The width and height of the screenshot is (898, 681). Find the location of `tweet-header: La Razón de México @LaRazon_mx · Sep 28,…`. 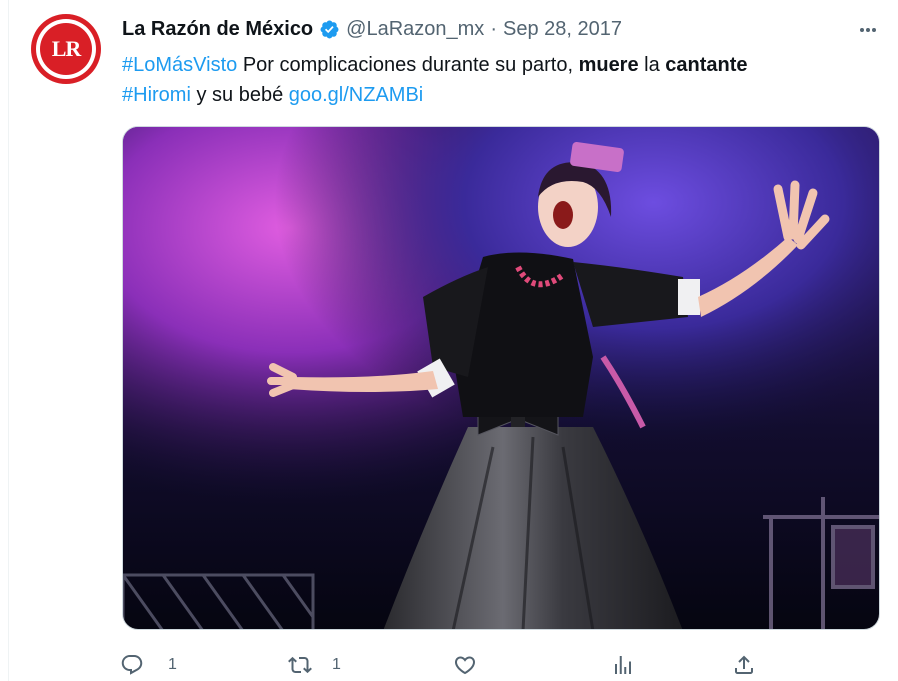

tweet-header: La Razón de México @LaRazon_mx · Sep 28,… is located at coordinates (372, 29).